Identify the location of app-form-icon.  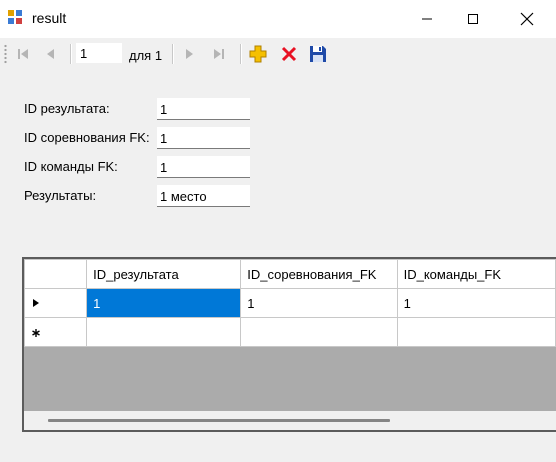
(15, 17).